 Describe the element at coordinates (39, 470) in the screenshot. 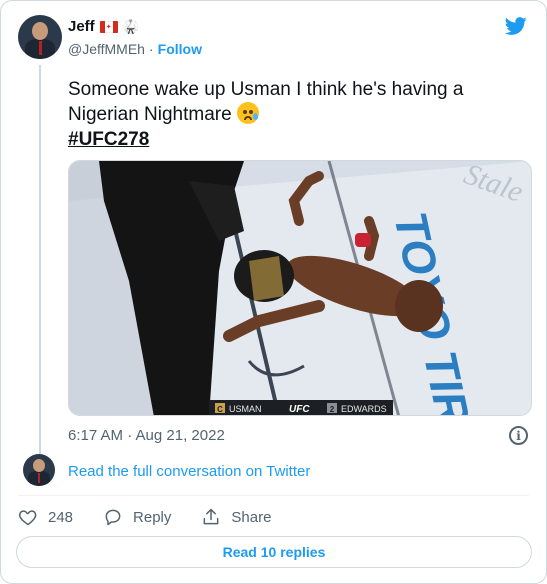

I see `conversation-avatar` at that location.